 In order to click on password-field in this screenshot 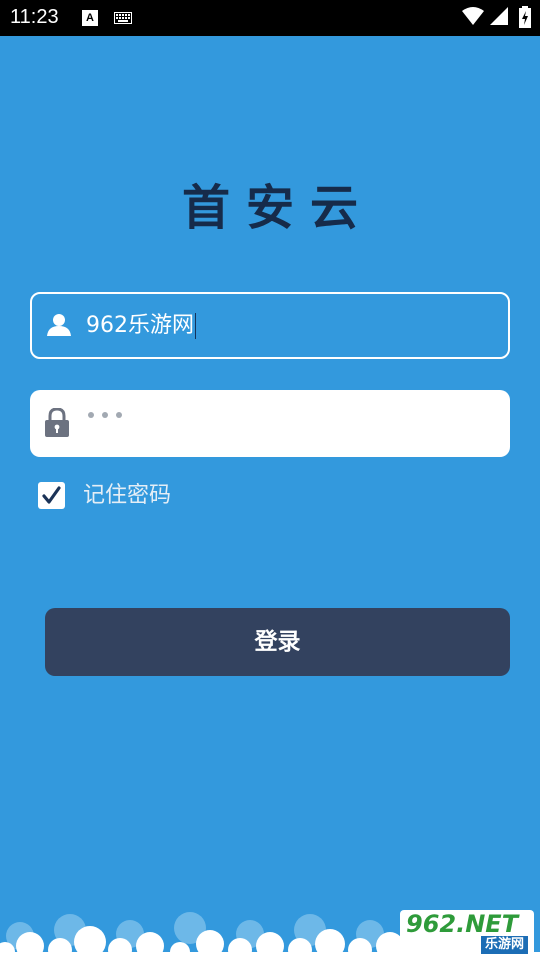, I will do `click(270, 423)`.